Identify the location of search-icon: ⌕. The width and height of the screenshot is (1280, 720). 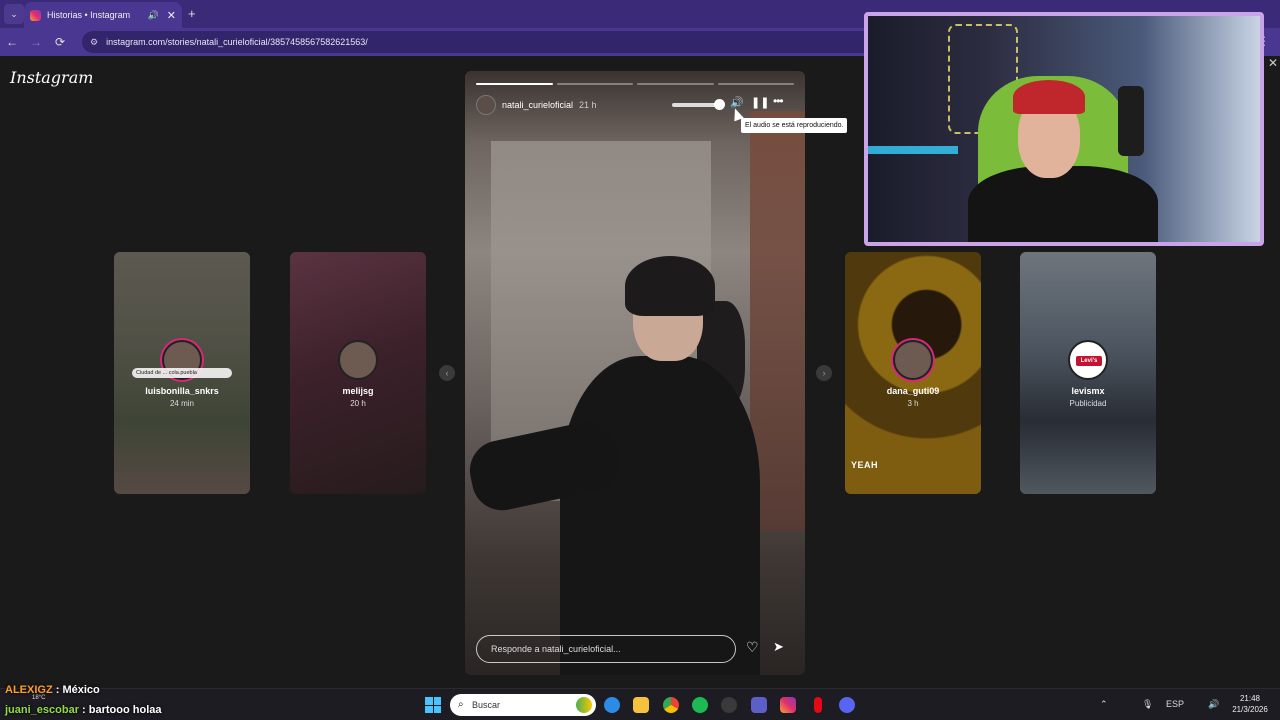
(461, 704).